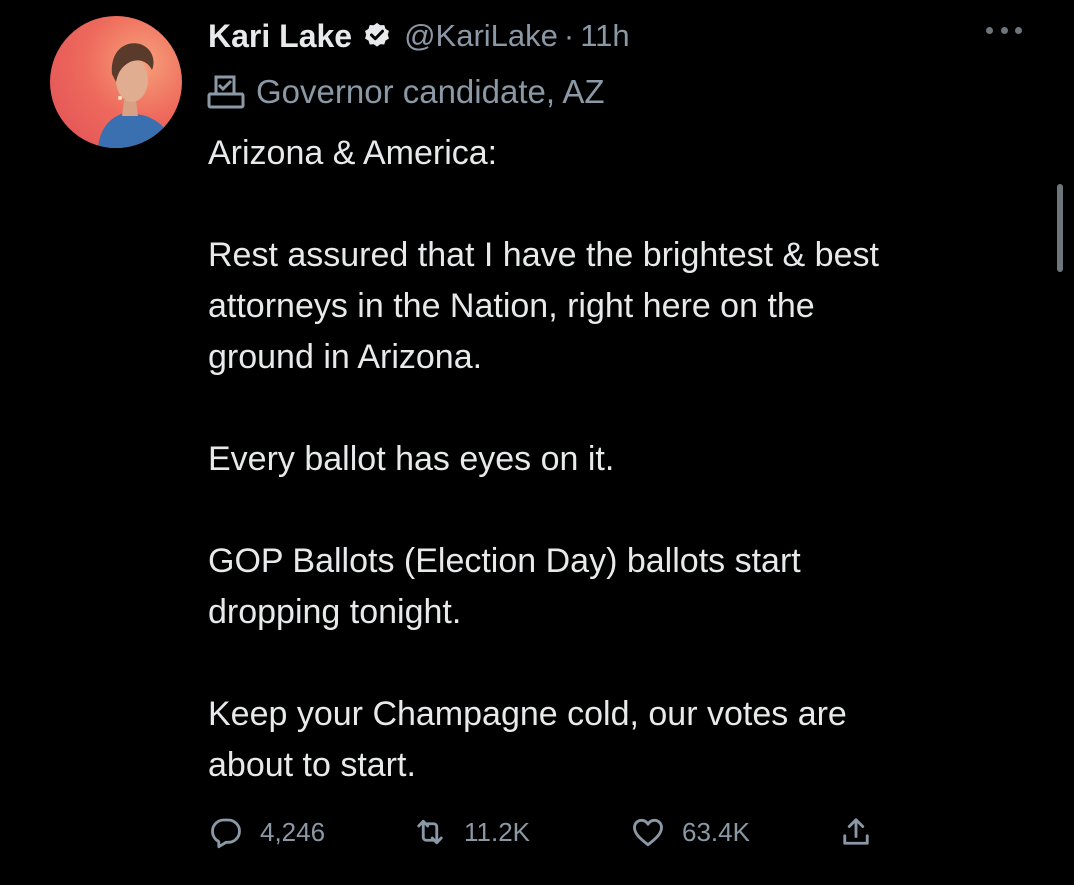 The height and width of the screenshot is (885, 1074). What do you see at coordinates (504, 561) in the screenshot?
I see `tweet-text-line: GOP Ballots (Election Day) ballots start` at bounding box center [504, 561].